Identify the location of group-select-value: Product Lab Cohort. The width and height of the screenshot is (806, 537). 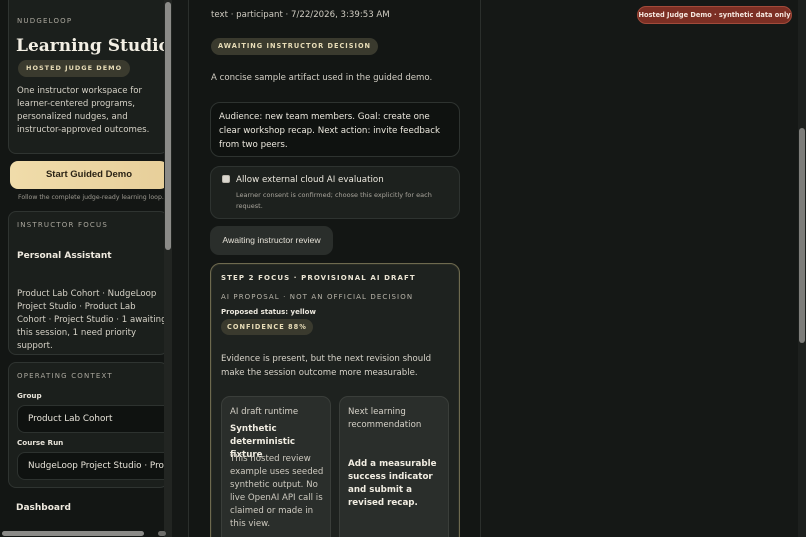
(70, 419).